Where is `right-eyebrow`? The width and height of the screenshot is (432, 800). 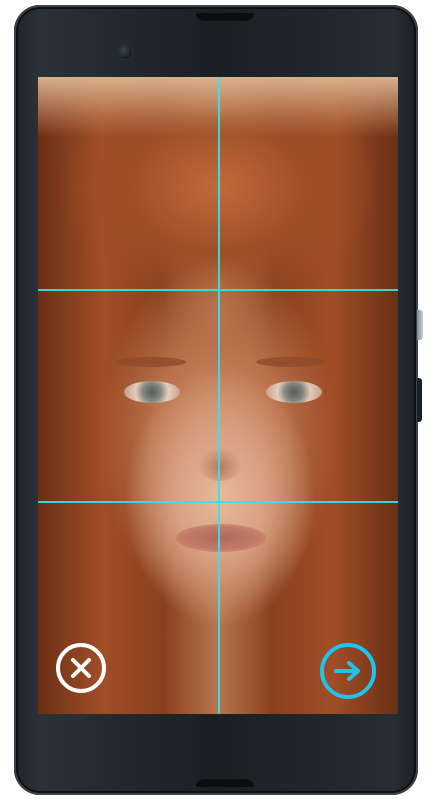
right-eyebrow is located at coordinates (291, 362).